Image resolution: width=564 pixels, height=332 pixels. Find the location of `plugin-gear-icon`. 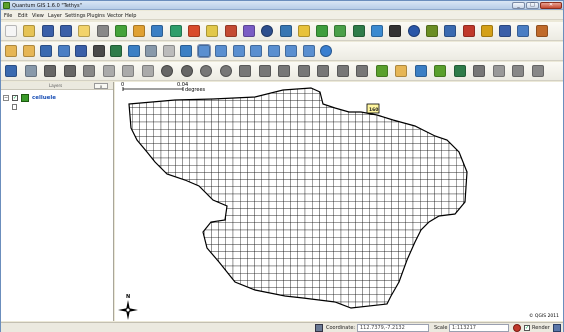

plugin-gear-icon is located at coordinates (431, 31).